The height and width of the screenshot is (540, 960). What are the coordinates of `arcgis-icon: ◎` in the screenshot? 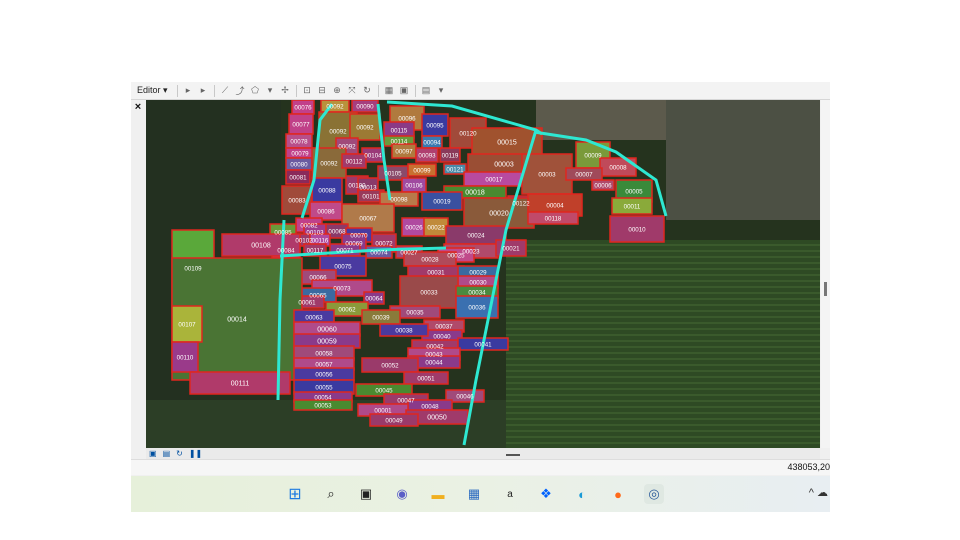 It's located at (654, 494).